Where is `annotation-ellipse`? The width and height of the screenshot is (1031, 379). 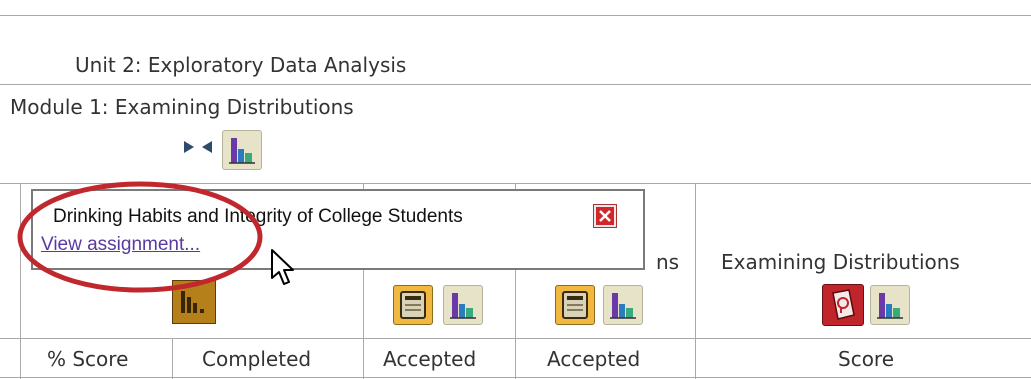
annotation-ellipse is located at coordinates (140, 237).